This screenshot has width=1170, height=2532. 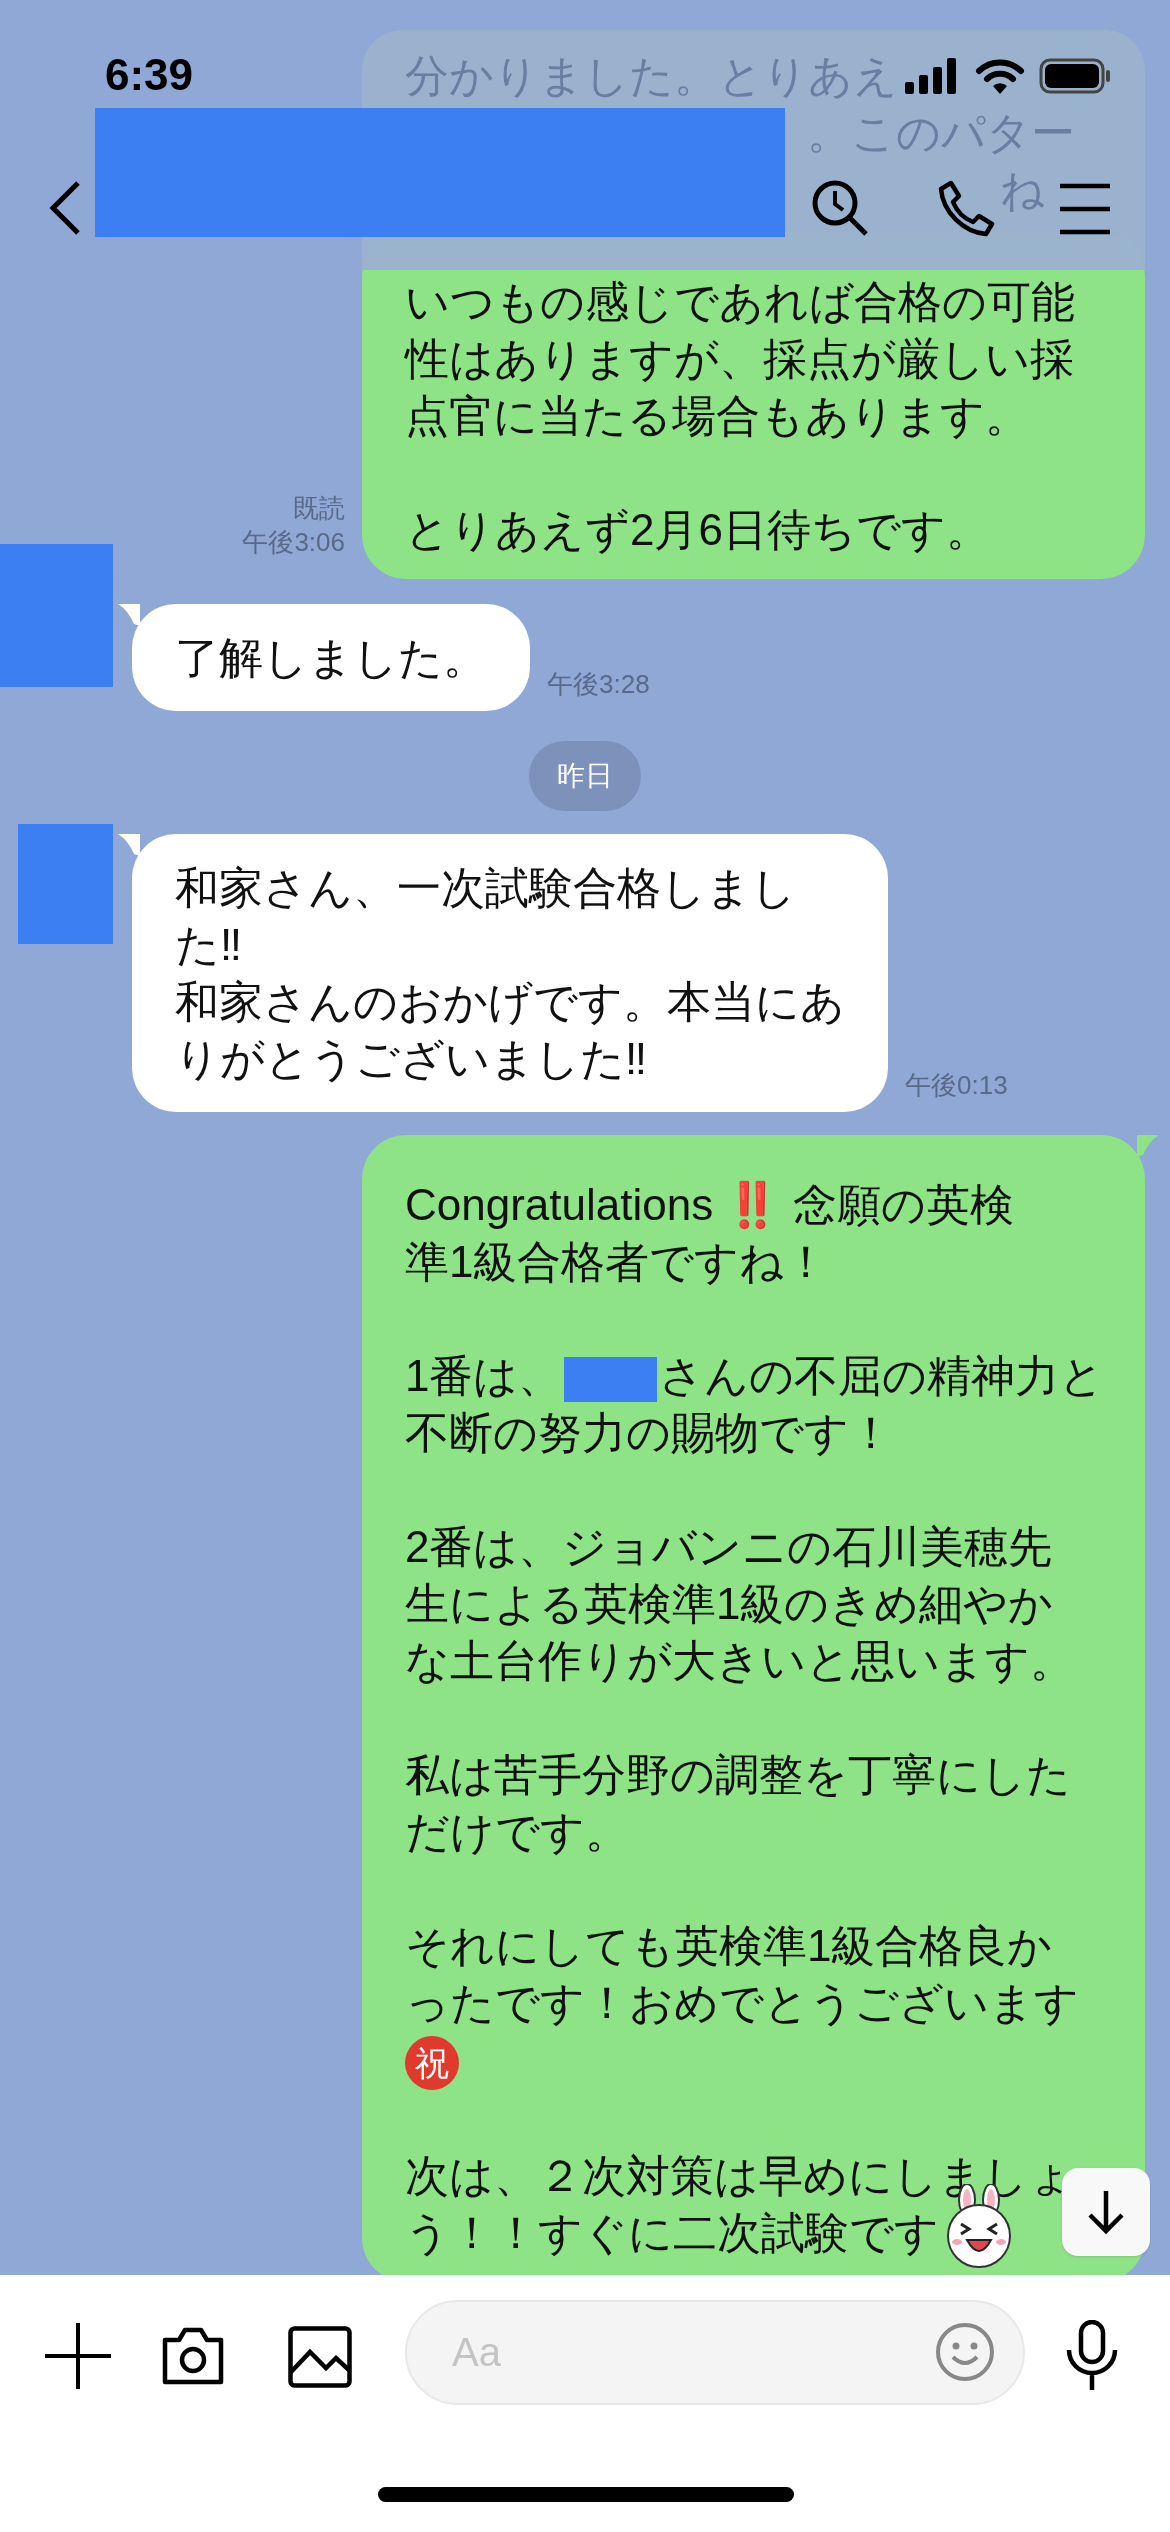 I want to click on plus-icon, so click(x=78, y=2356).